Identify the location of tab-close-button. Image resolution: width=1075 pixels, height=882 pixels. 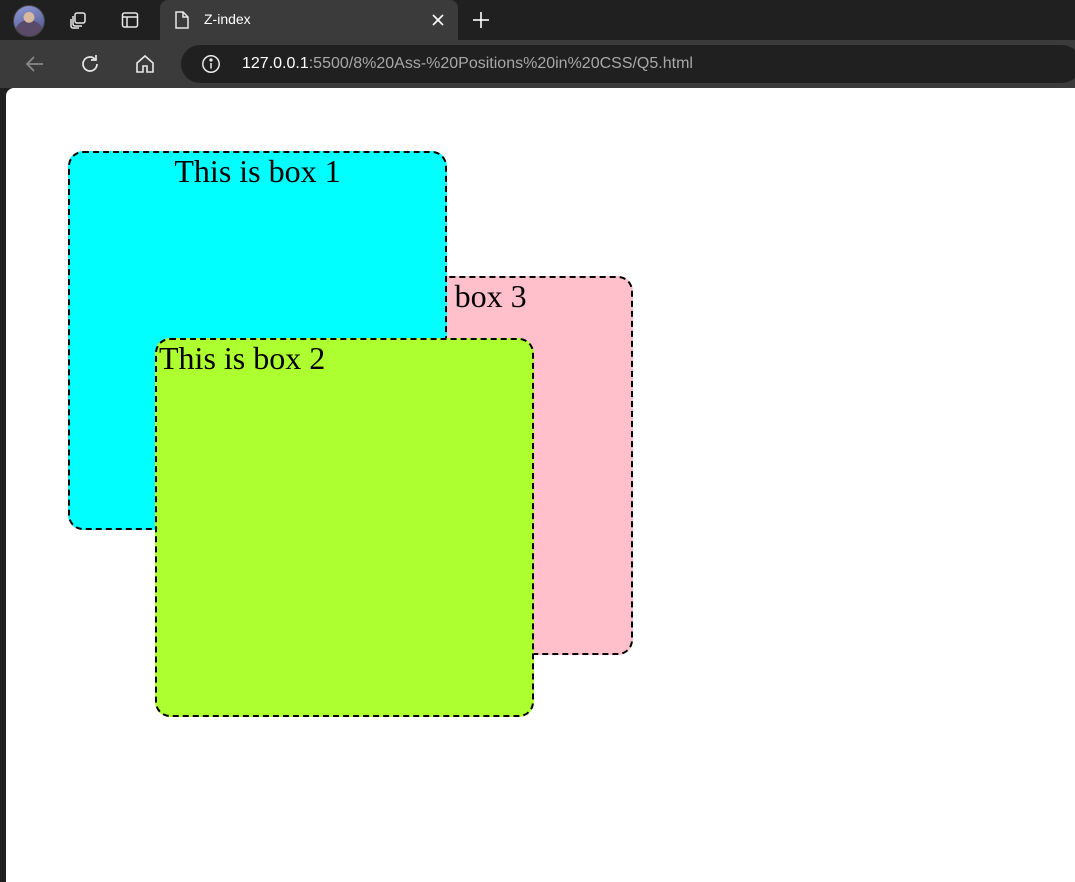
(438, 20).